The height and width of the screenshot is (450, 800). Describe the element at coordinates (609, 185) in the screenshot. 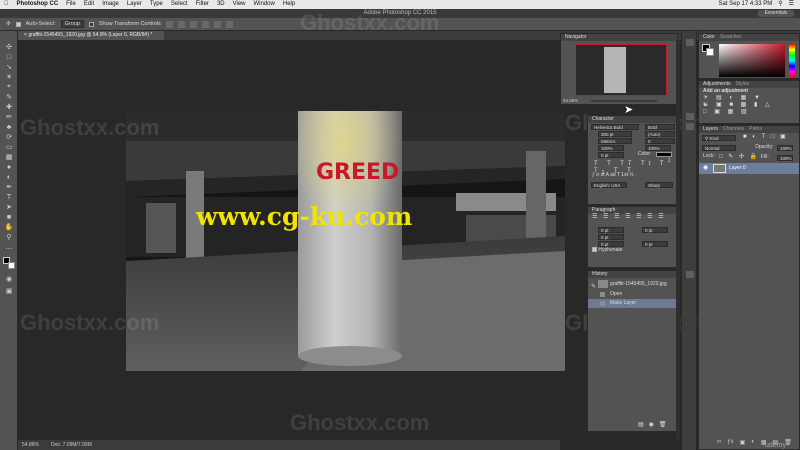

I see `language-select: English: USA` at that location.